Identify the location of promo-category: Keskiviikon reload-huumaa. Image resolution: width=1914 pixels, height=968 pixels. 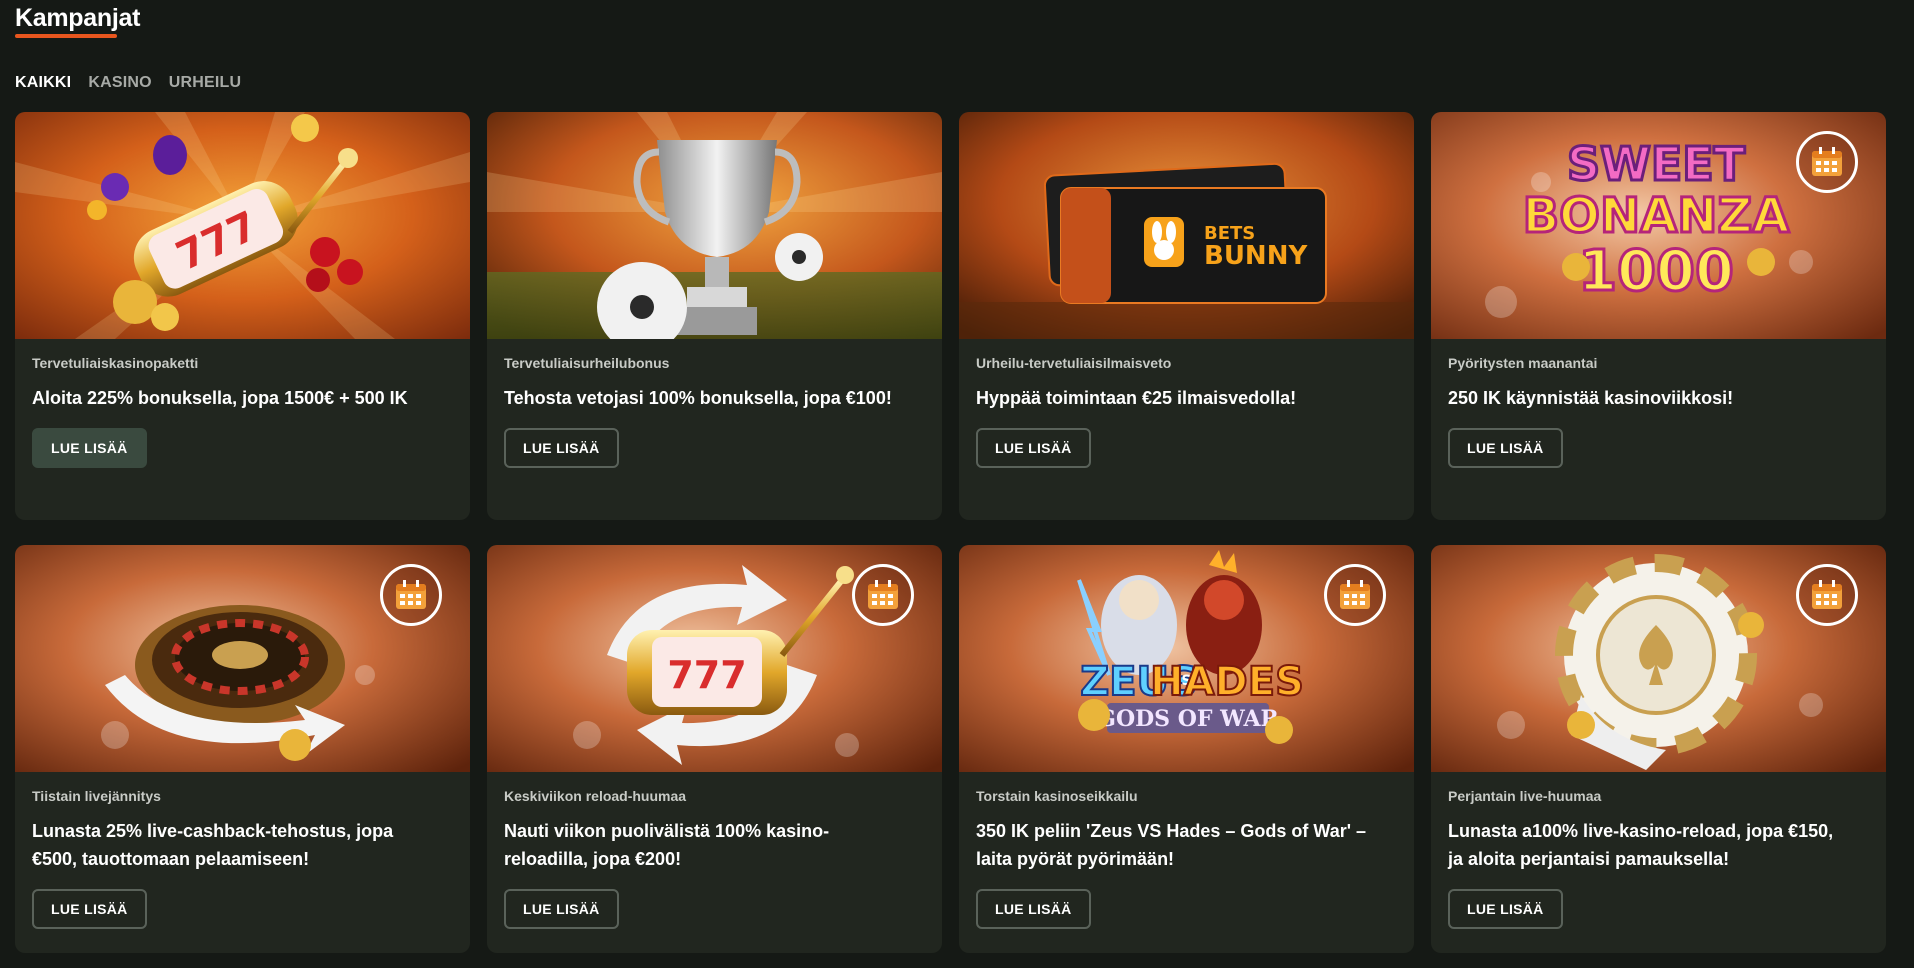
(595, 796).